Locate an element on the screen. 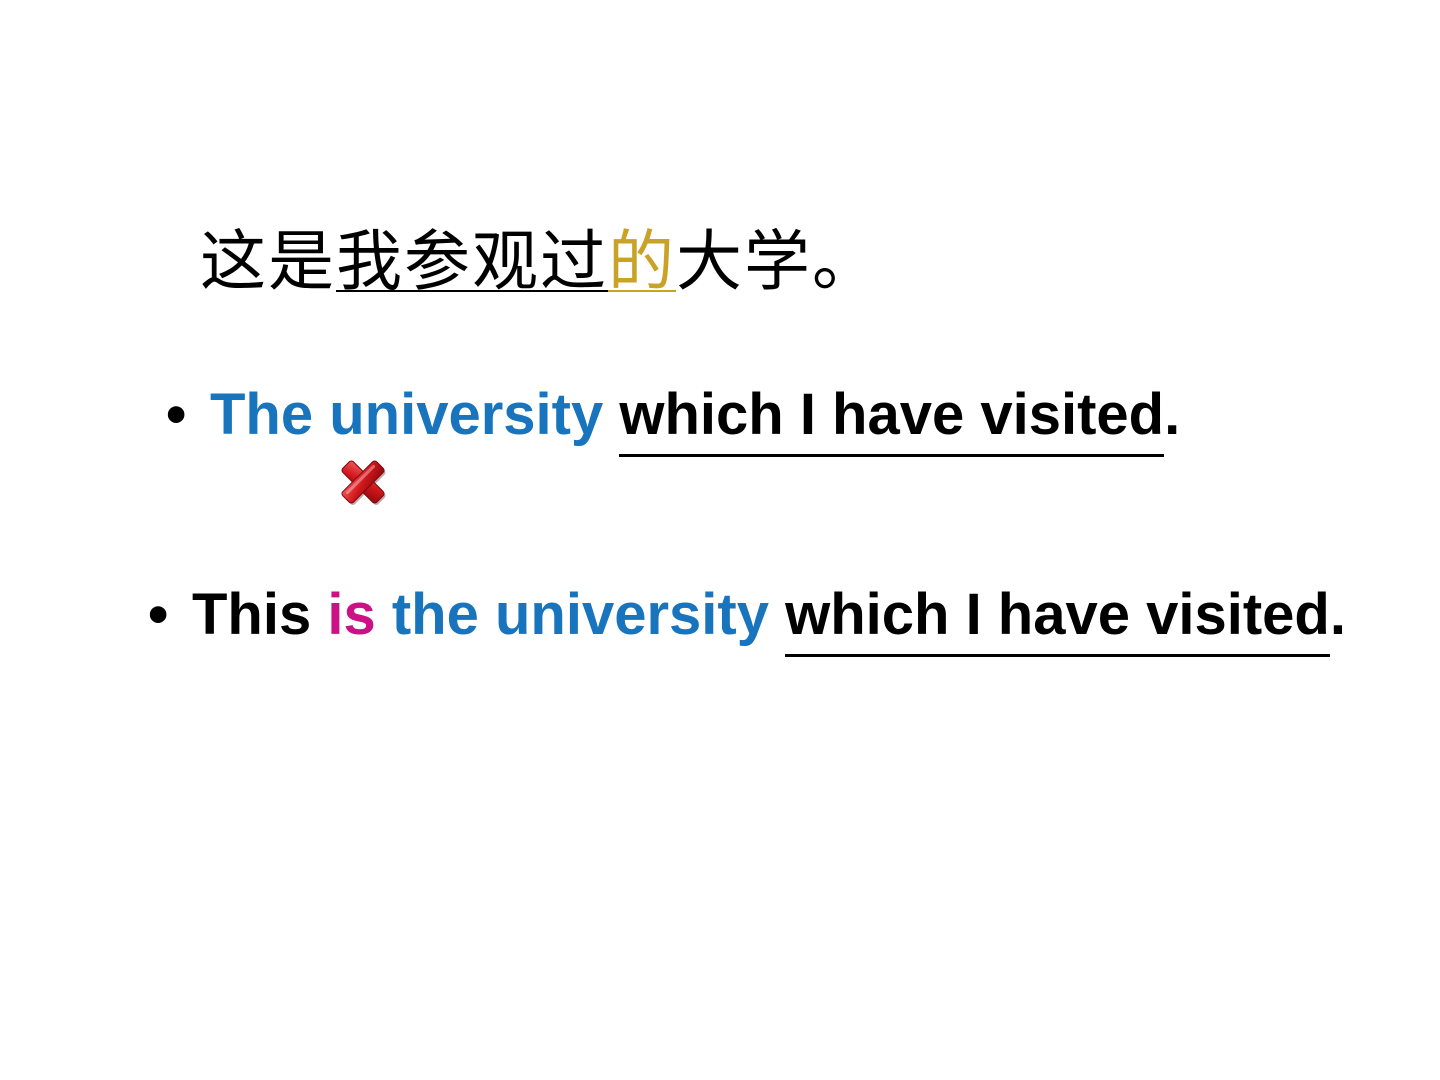  red-x-icon is located at coordinates (363, 483).